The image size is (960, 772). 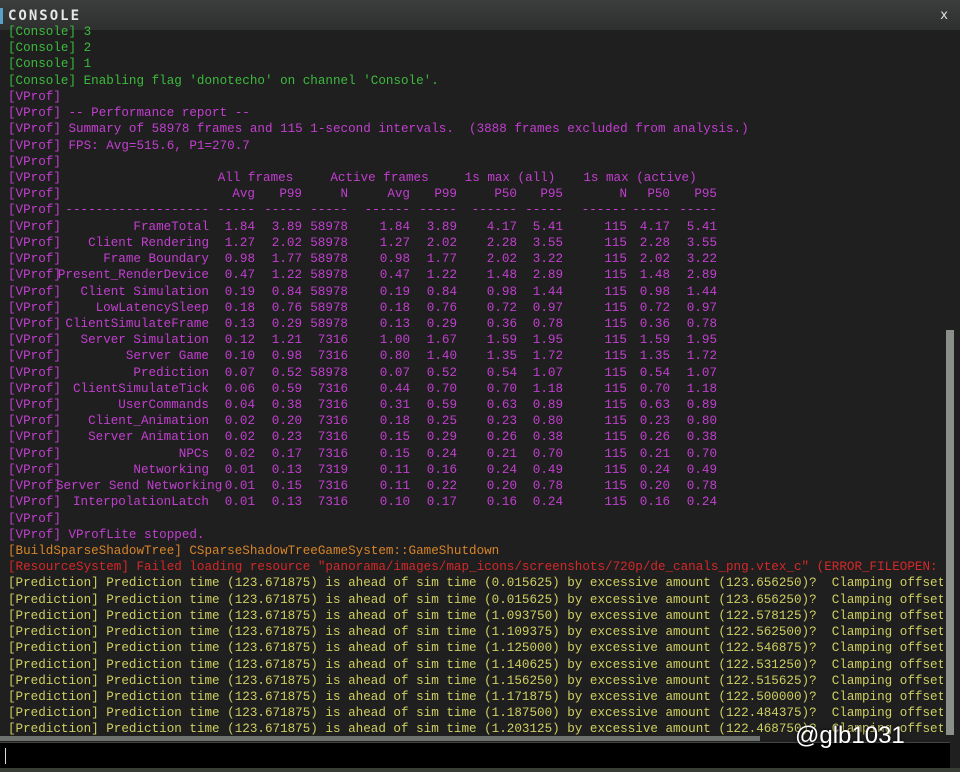 What do you see at coordinates (394, 502) in the screenshot?
I see `table-cell: 0.10` at bounding box center [394, 502].